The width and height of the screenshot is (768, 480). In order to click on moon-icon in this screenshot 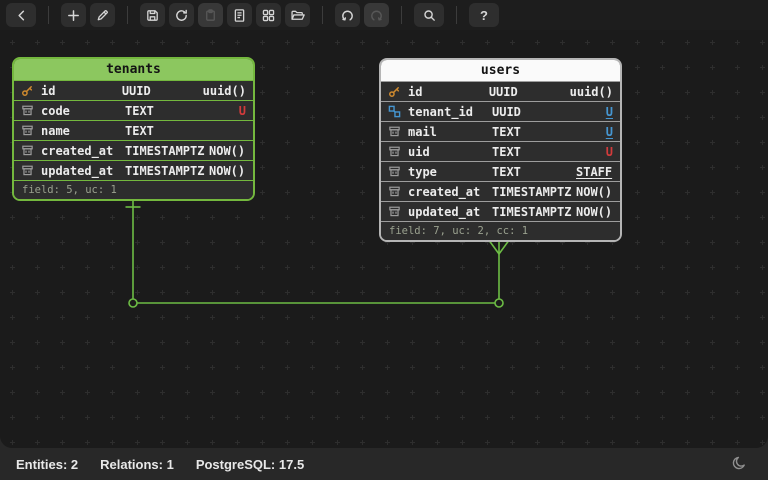, I will do `click(739, 464)`.